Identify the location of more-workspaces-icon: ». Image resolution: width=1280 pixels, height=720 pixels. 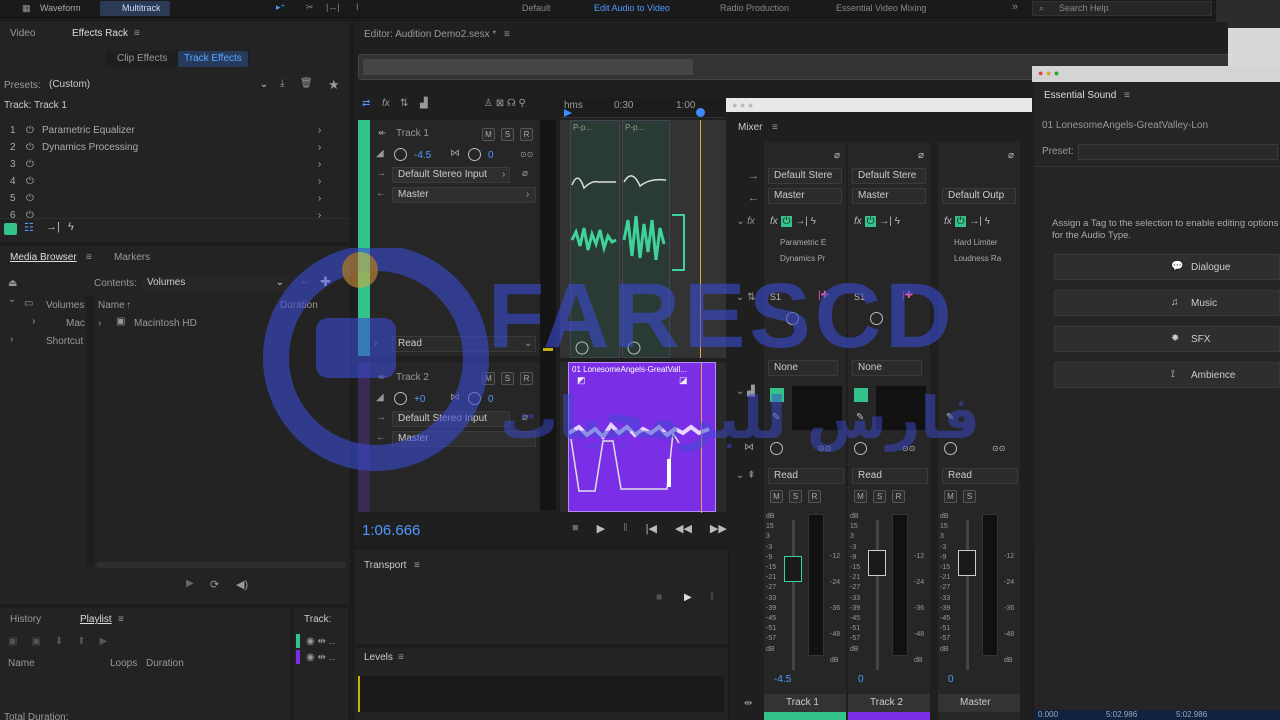
(1015, 7).